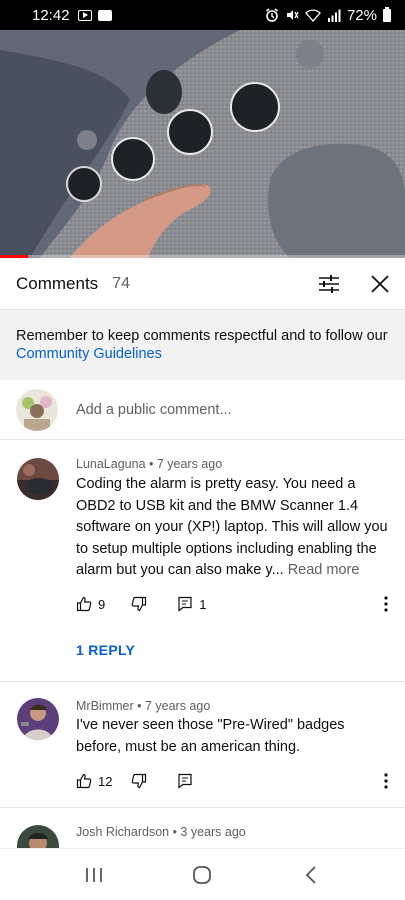  I want to click on recent-apps-button, so click(94, 875).